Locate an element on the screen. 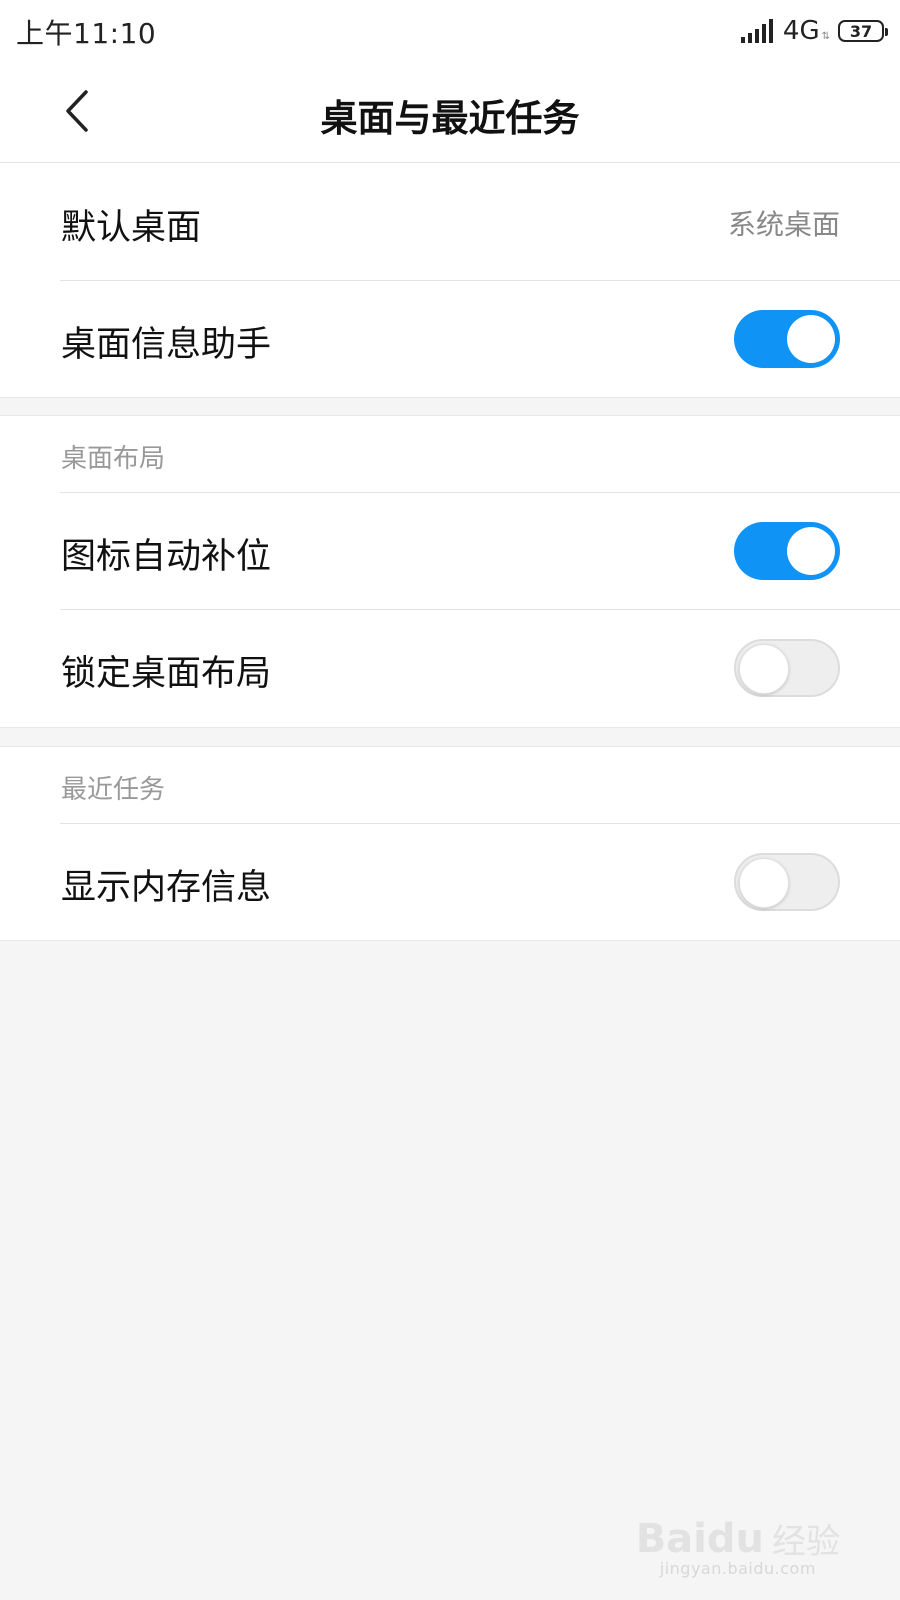 This screenshot has width=900, height=1600. info-assistant-row: 桌面信息助手 is located at coordinates (450, 338).